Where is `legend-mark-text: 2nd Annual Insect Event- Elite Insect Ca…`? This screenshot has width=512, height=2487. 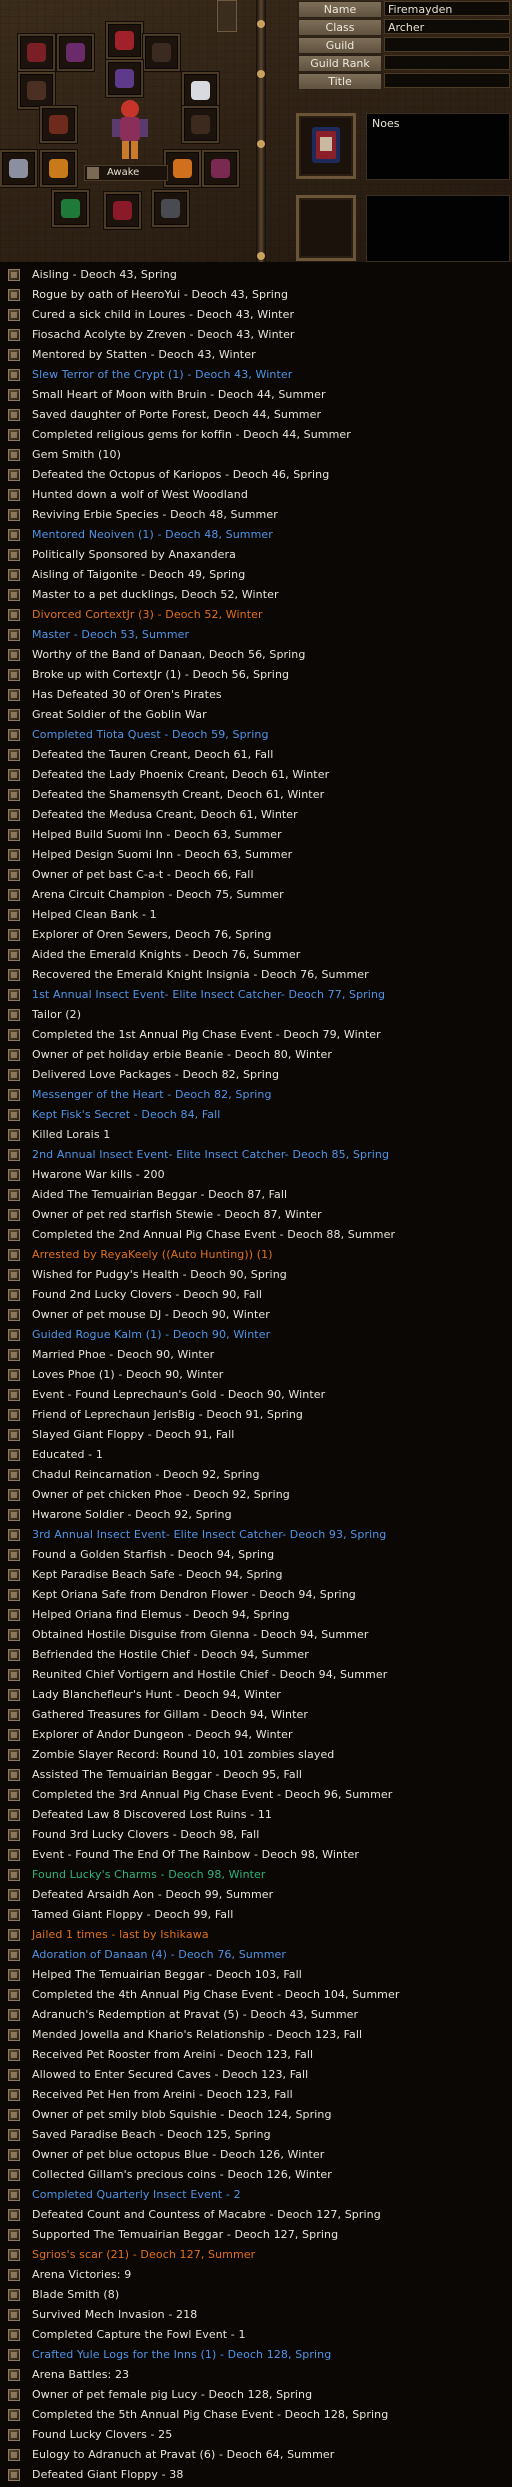 legend-mark-text: 2nd Annual Insect Event- Elite Insect Ca… is located at coordinates (211, 1154).